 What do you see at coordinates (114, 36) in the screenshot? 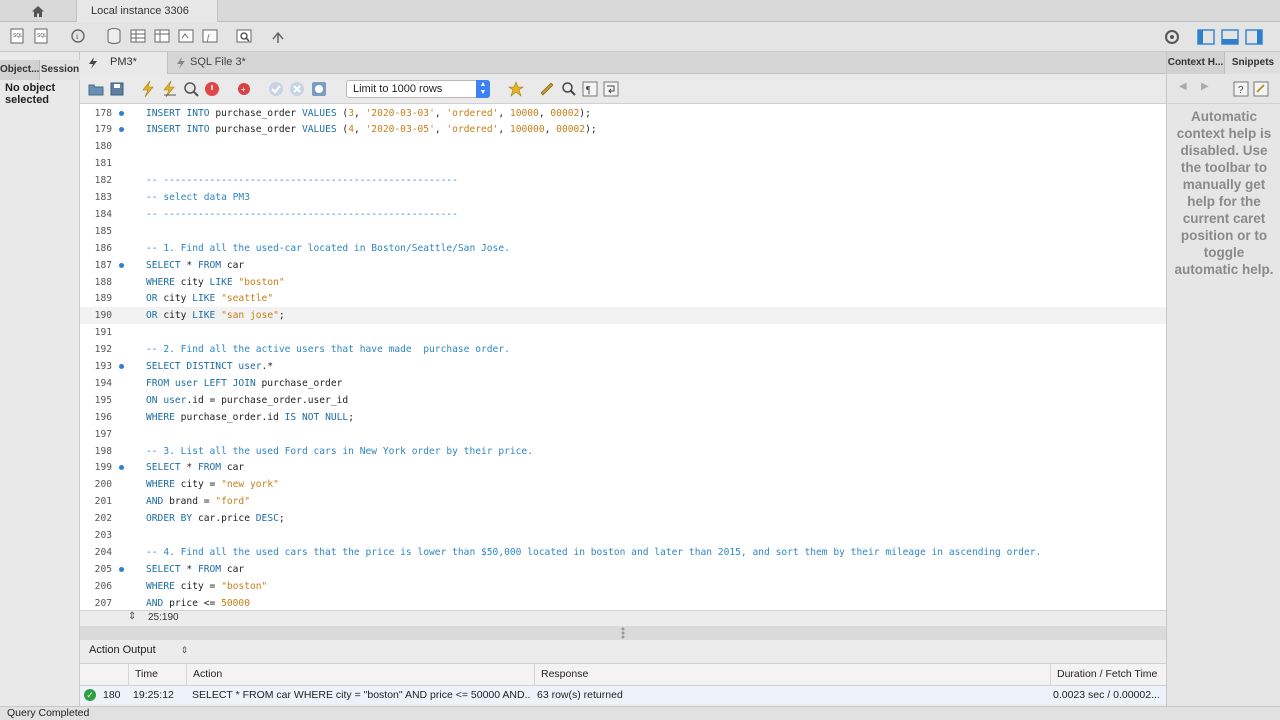
I see `create-schema-icon` at bounding box center [114, 36].